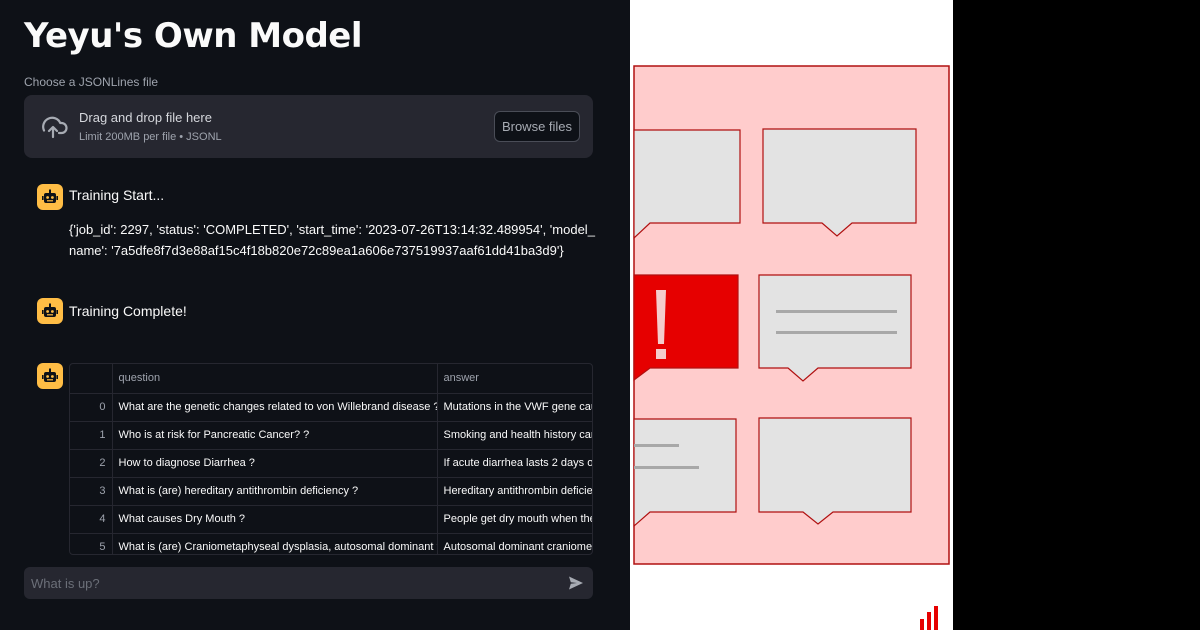 The width and height of the screenshot is (1200, 630). I want to click on cloud-upload-icon, so click(55, 127).